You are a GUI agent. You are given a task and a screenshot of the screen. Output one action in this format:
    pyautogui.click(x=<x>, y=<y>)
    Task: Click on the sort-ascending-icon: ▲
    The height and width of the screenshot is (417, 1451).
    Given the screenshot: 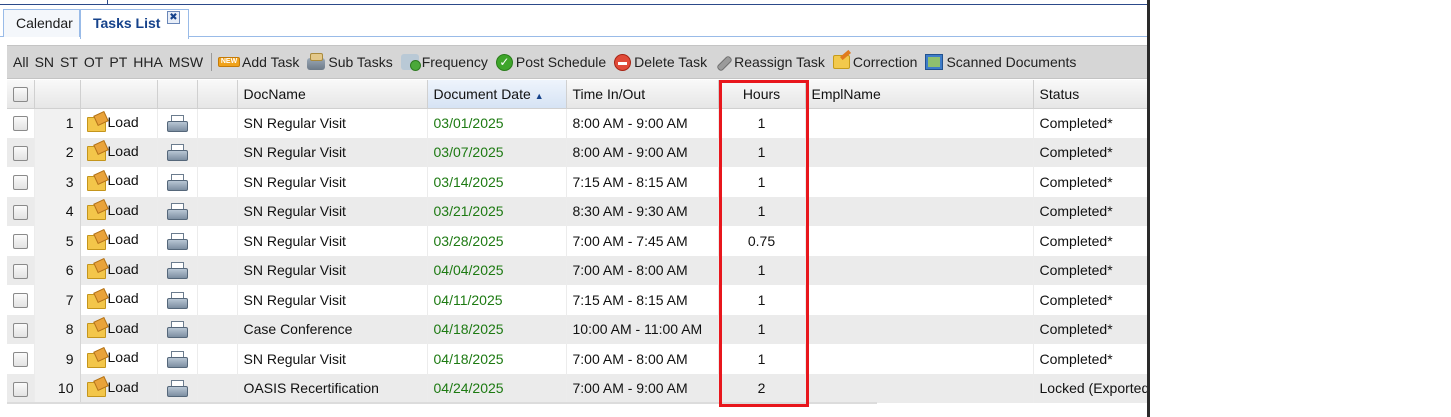 What is the action you would take?
    pyautogui.click(x=539, y=95)
    